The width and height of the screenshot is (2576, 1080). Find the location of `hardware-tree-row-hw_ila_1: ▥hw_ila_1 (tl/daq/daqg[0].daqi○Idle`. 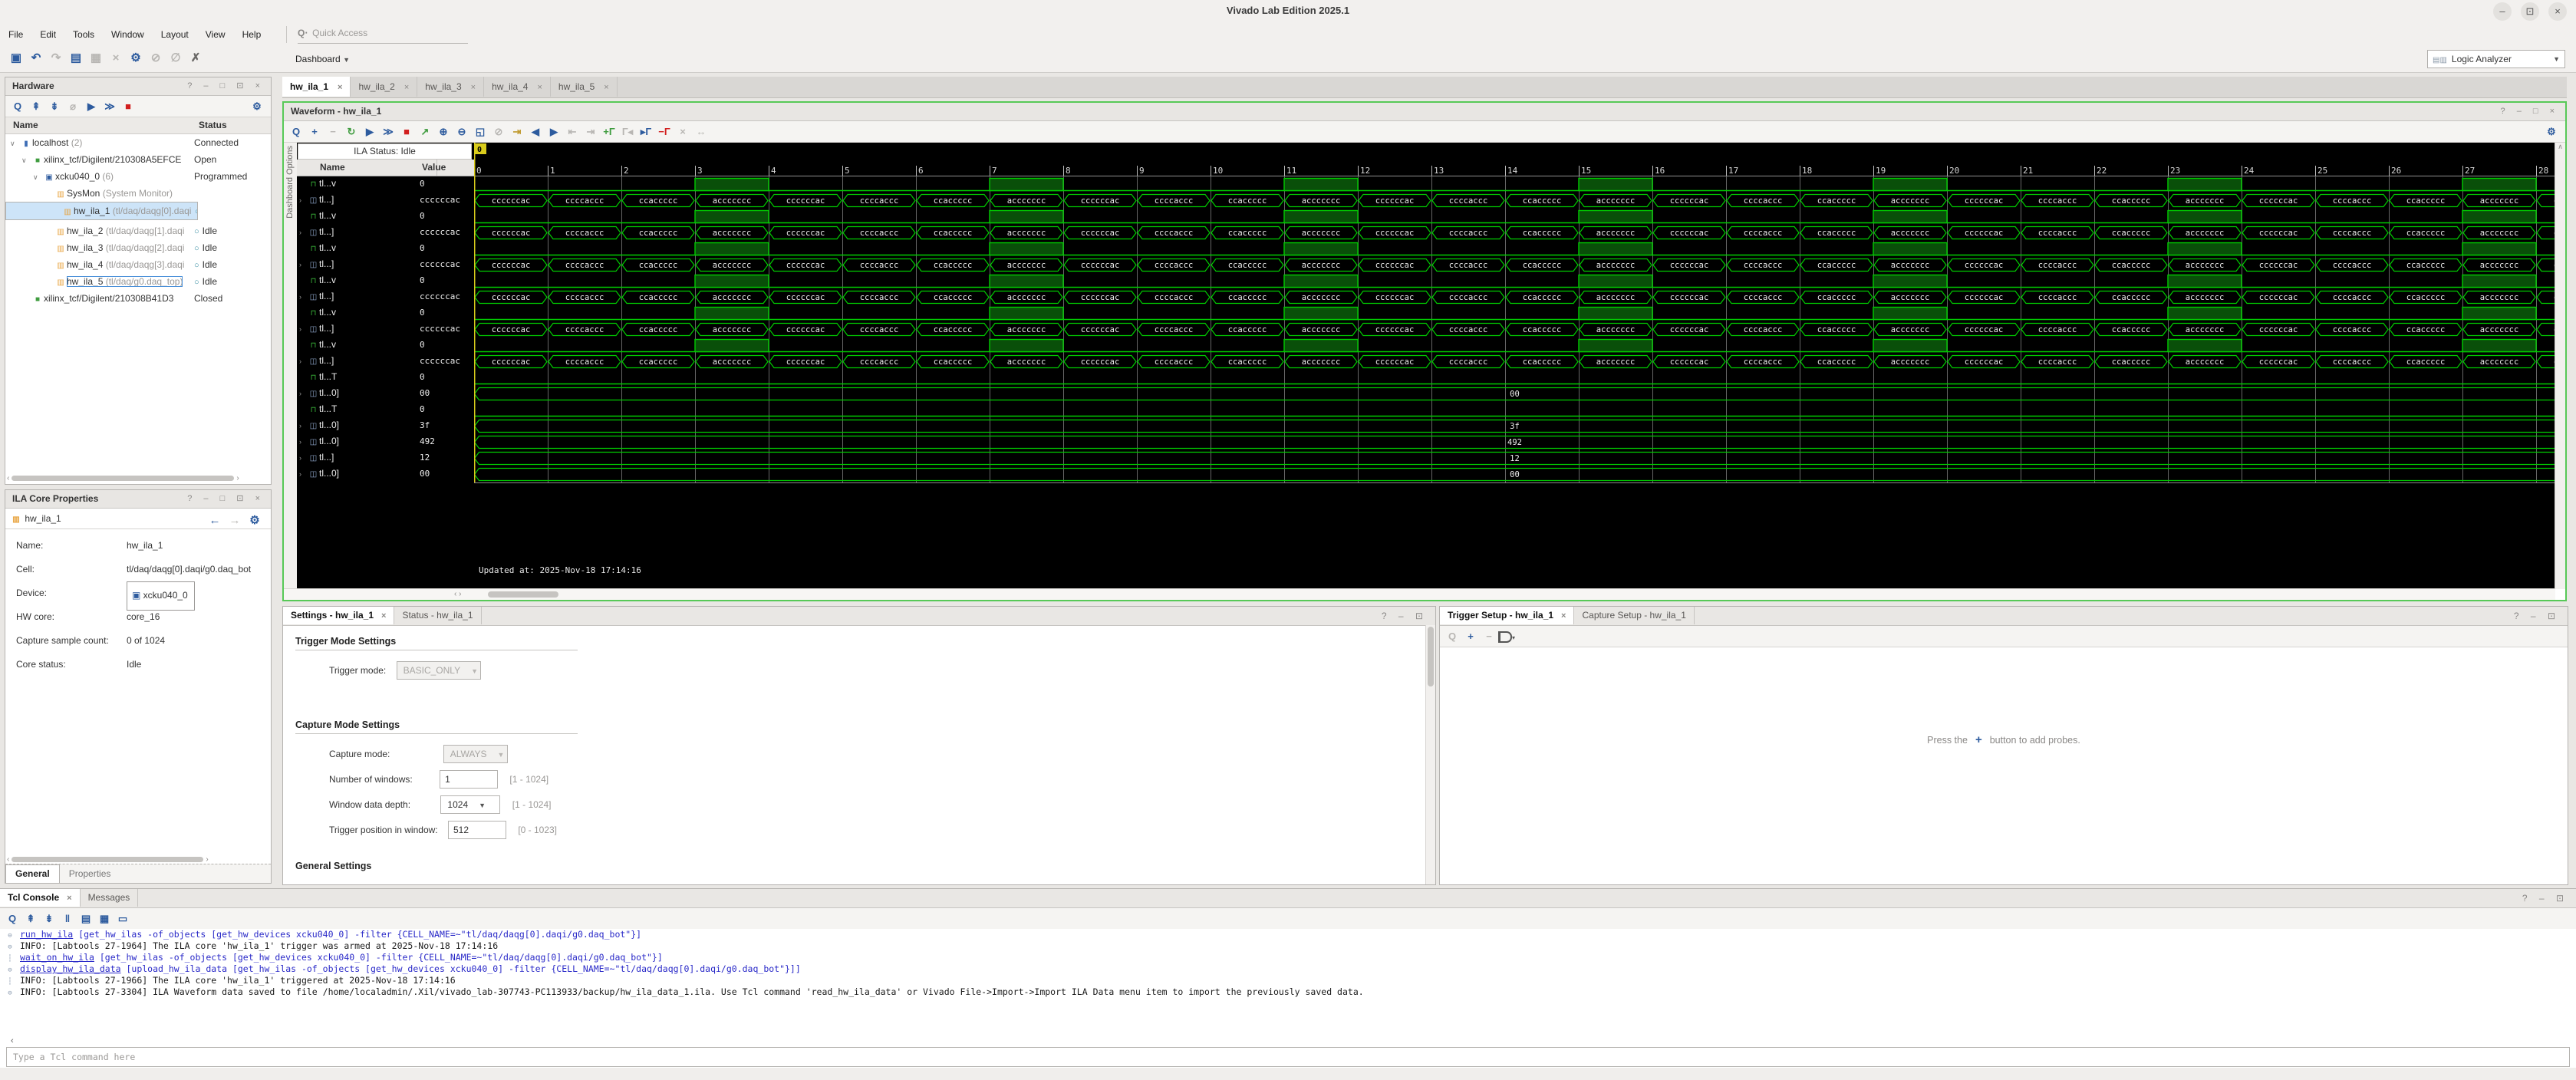

hardware-tree-row-hw_ila_1: ▥hw_ila_1 (tl/daq/daqg[0].daqi○Idle is located at coordinates (102, 211).